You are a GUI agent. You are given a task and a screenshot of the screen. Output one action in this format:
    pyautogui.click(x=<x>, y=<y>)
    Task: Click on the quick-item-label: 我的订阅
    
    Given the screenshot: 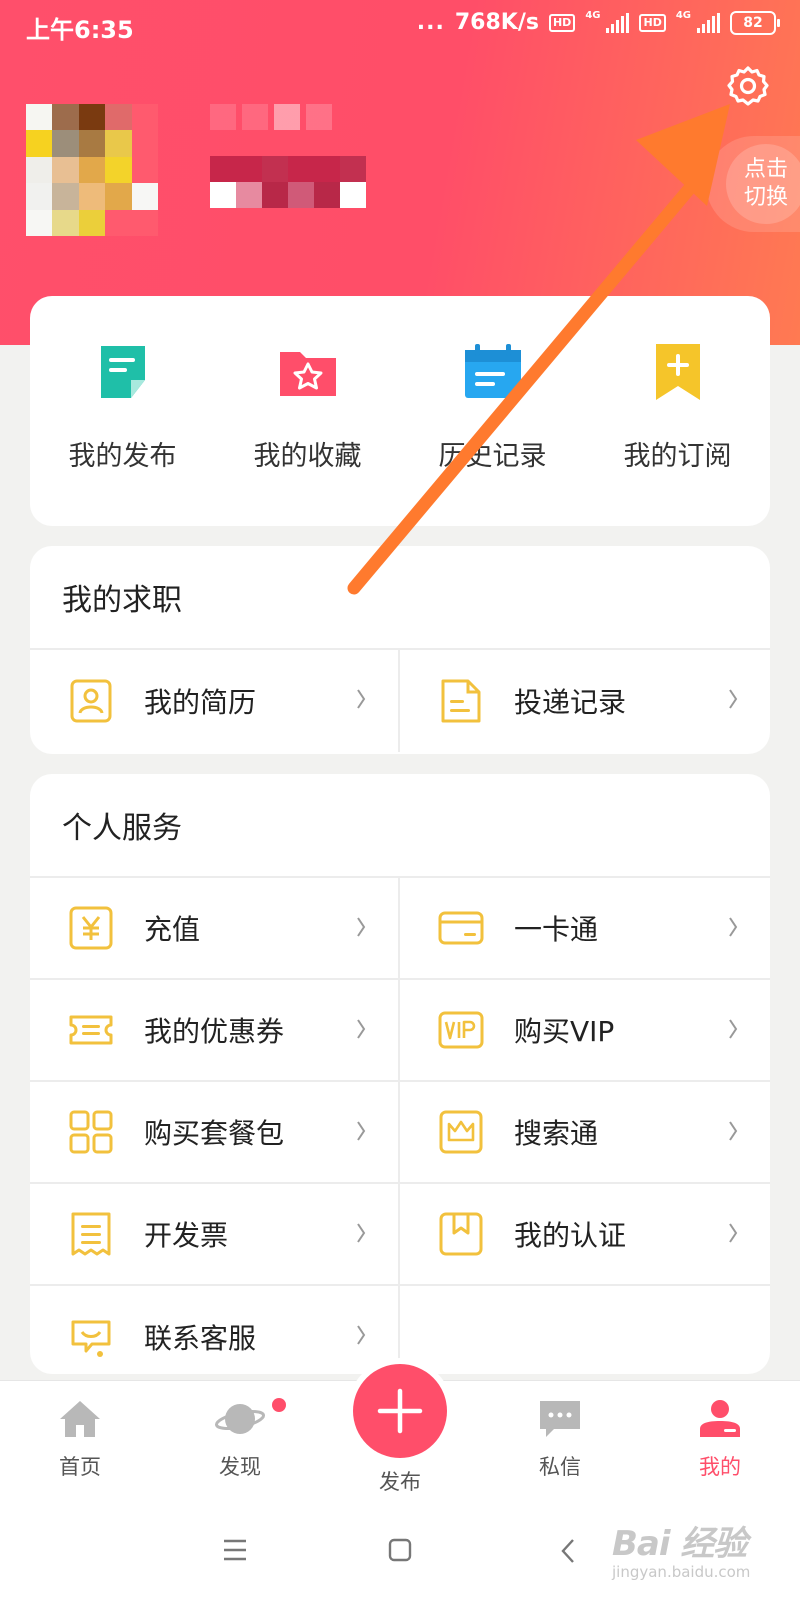 What is the action you would take?
    pyautogui.click(x=677, y=456)
    